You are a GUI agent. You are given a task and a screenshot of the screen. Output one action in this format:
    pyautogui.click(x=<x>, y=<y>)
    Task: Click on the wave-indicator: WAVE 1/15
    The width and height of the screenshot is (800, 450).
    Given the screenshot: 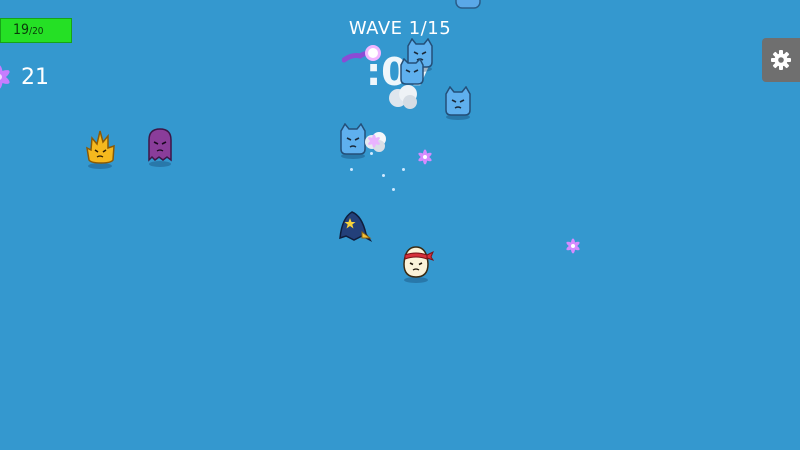 What is the action you would take?
    pyautogui.click(x=400, y=28)
    